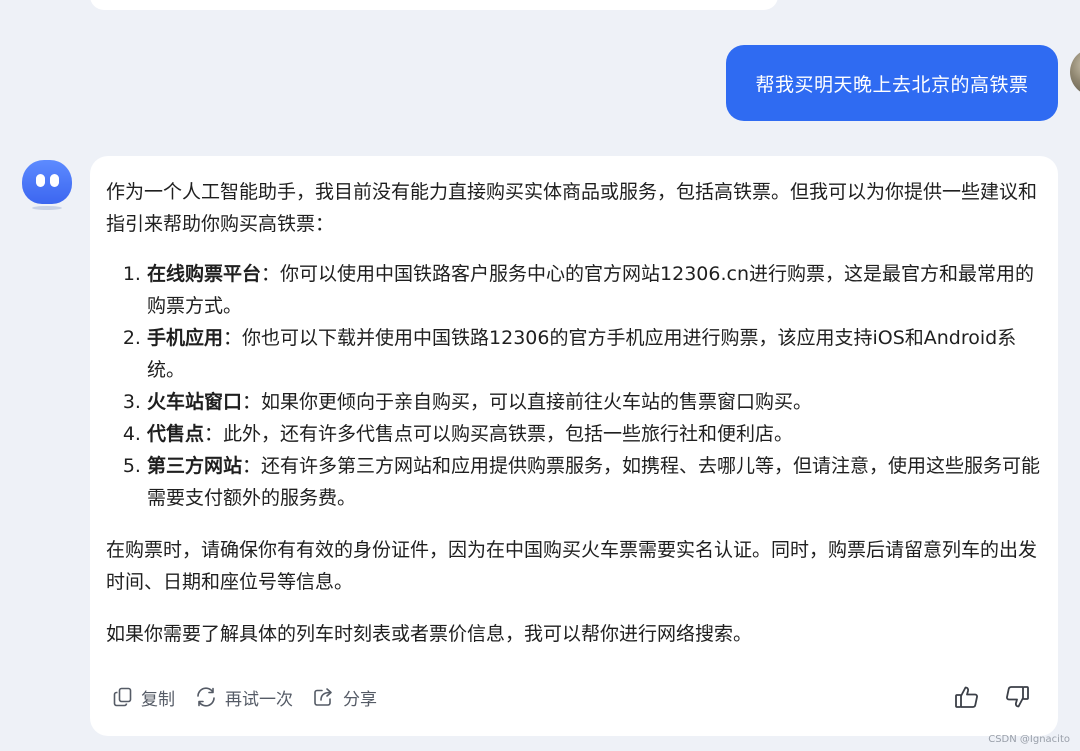 The width and height of the screenshot is (1080, 751). Describe the element at coordinates (47, 182) in the screenshot. I see `assistant-avatar-head` at that location.